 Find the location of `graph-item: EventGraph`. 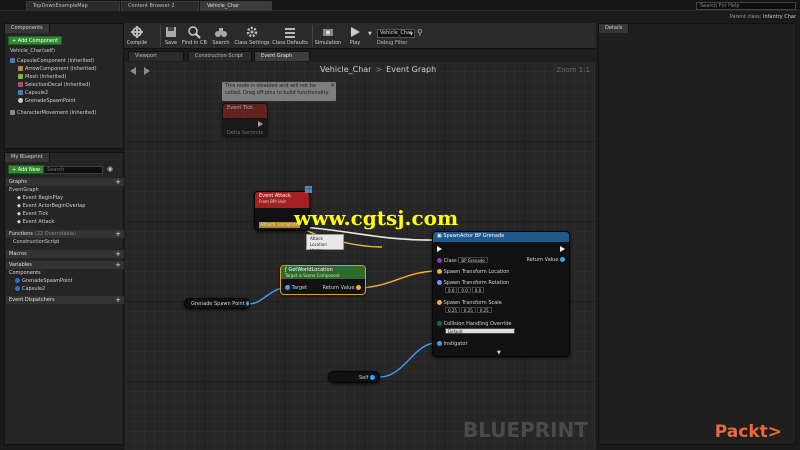

graph-item: EventGraph is located at coordinates (24, 190).